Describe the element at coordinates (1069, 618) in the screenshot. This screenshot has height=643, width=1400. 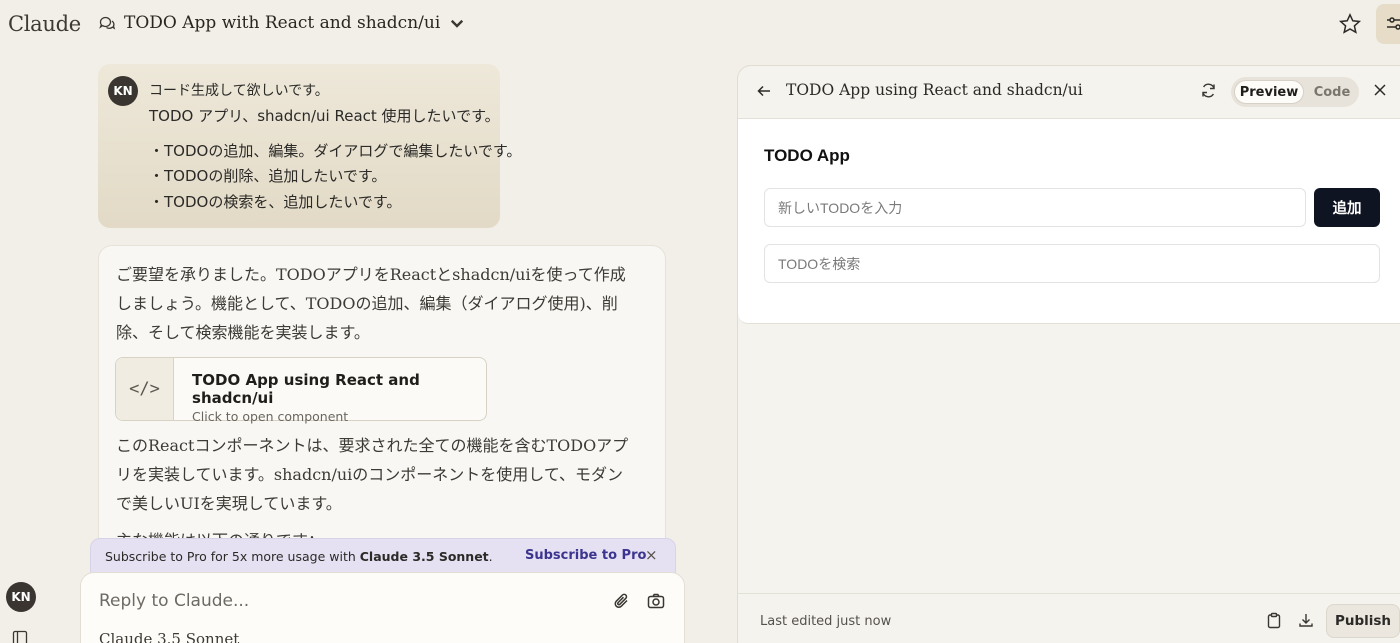
I see `panel-footer: Last edited just now Publish` at that location.